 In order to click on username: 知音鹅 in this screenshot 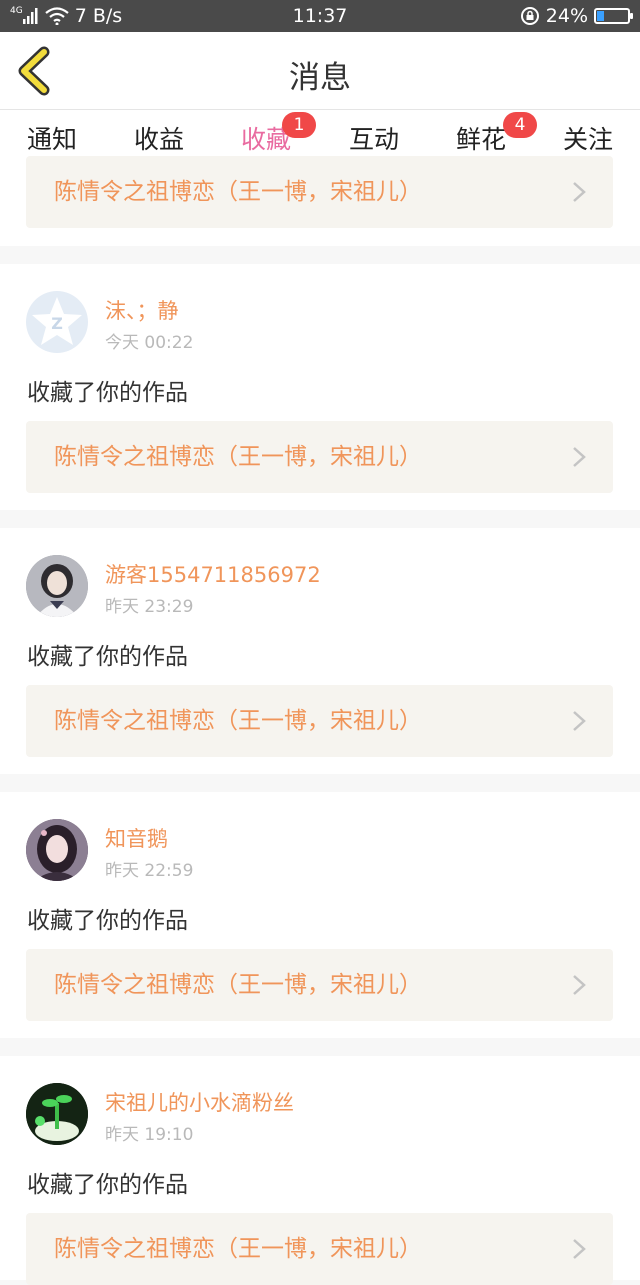, I will do `click(136, 838)`.